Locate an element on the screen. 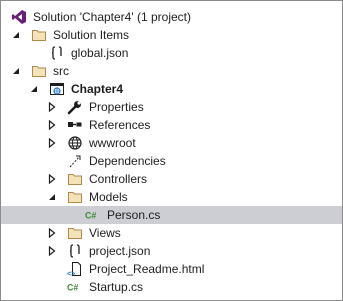 The image size is (343, 301). tree-row-models: Models is located at coordinates (171, 197).